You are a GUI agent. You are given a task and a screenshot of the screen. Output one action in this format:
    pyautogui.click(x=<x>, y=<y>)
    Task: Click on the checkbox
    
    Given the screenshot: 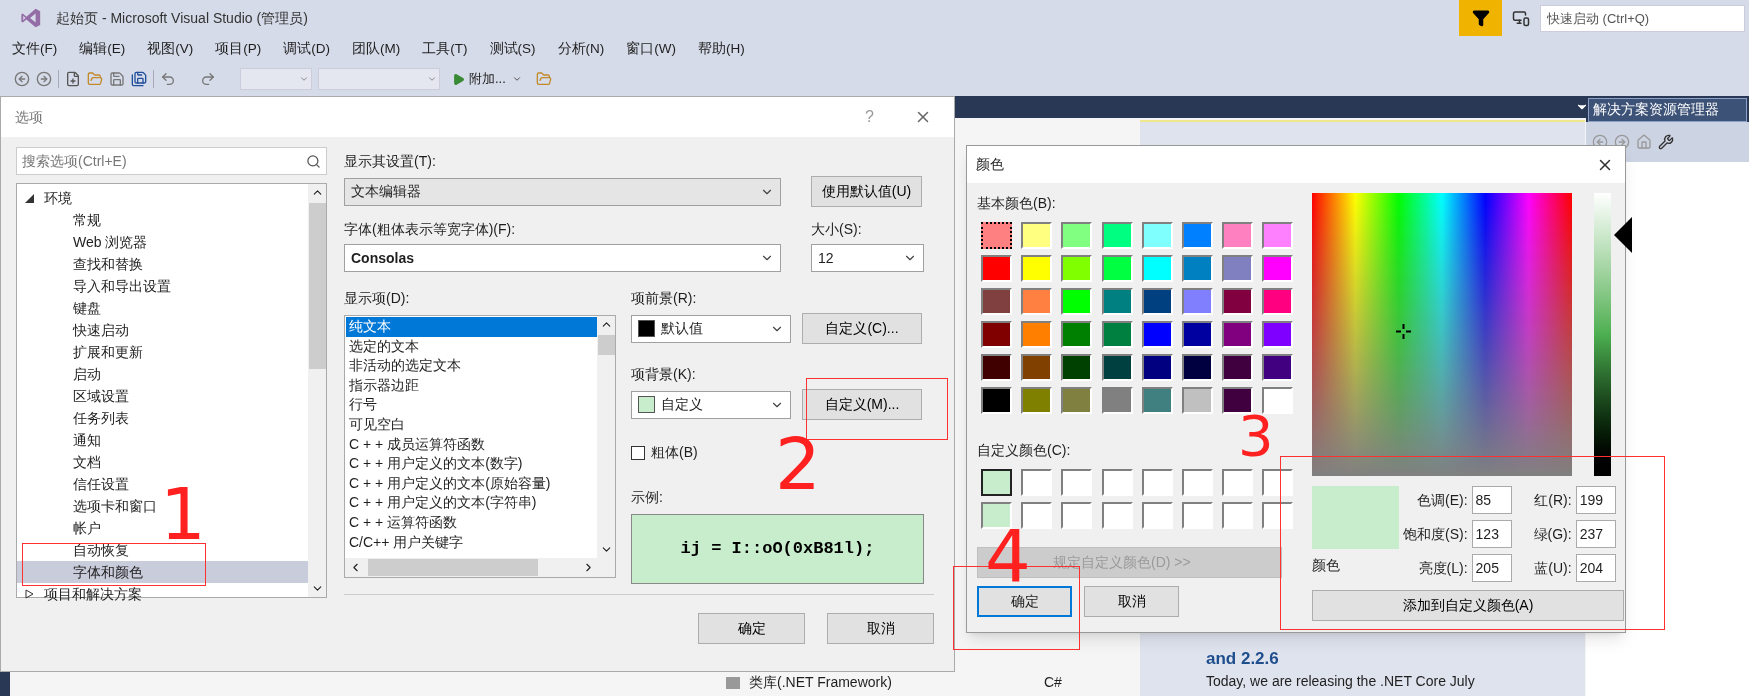 What is the action you would take?
    pyautogui.click(x=638, y=452)
    